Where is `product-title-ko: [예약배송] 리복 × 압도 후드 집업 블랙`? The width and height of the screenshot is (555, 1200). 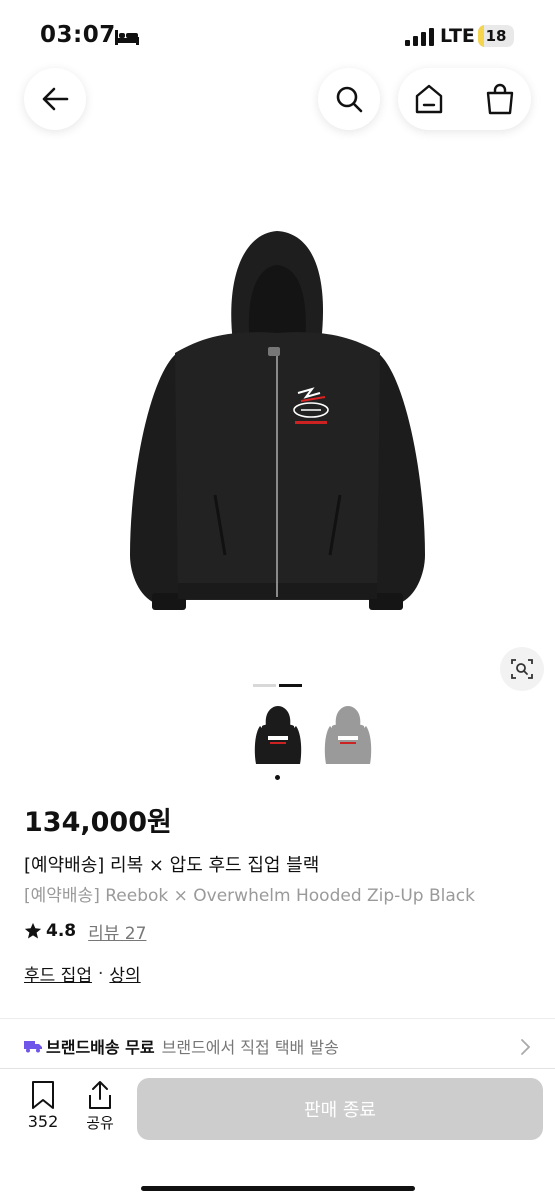 product-title-ko: [예약배송] 리복 × 압도 후드 집업 블랙 is located at coordinates (172, 865).